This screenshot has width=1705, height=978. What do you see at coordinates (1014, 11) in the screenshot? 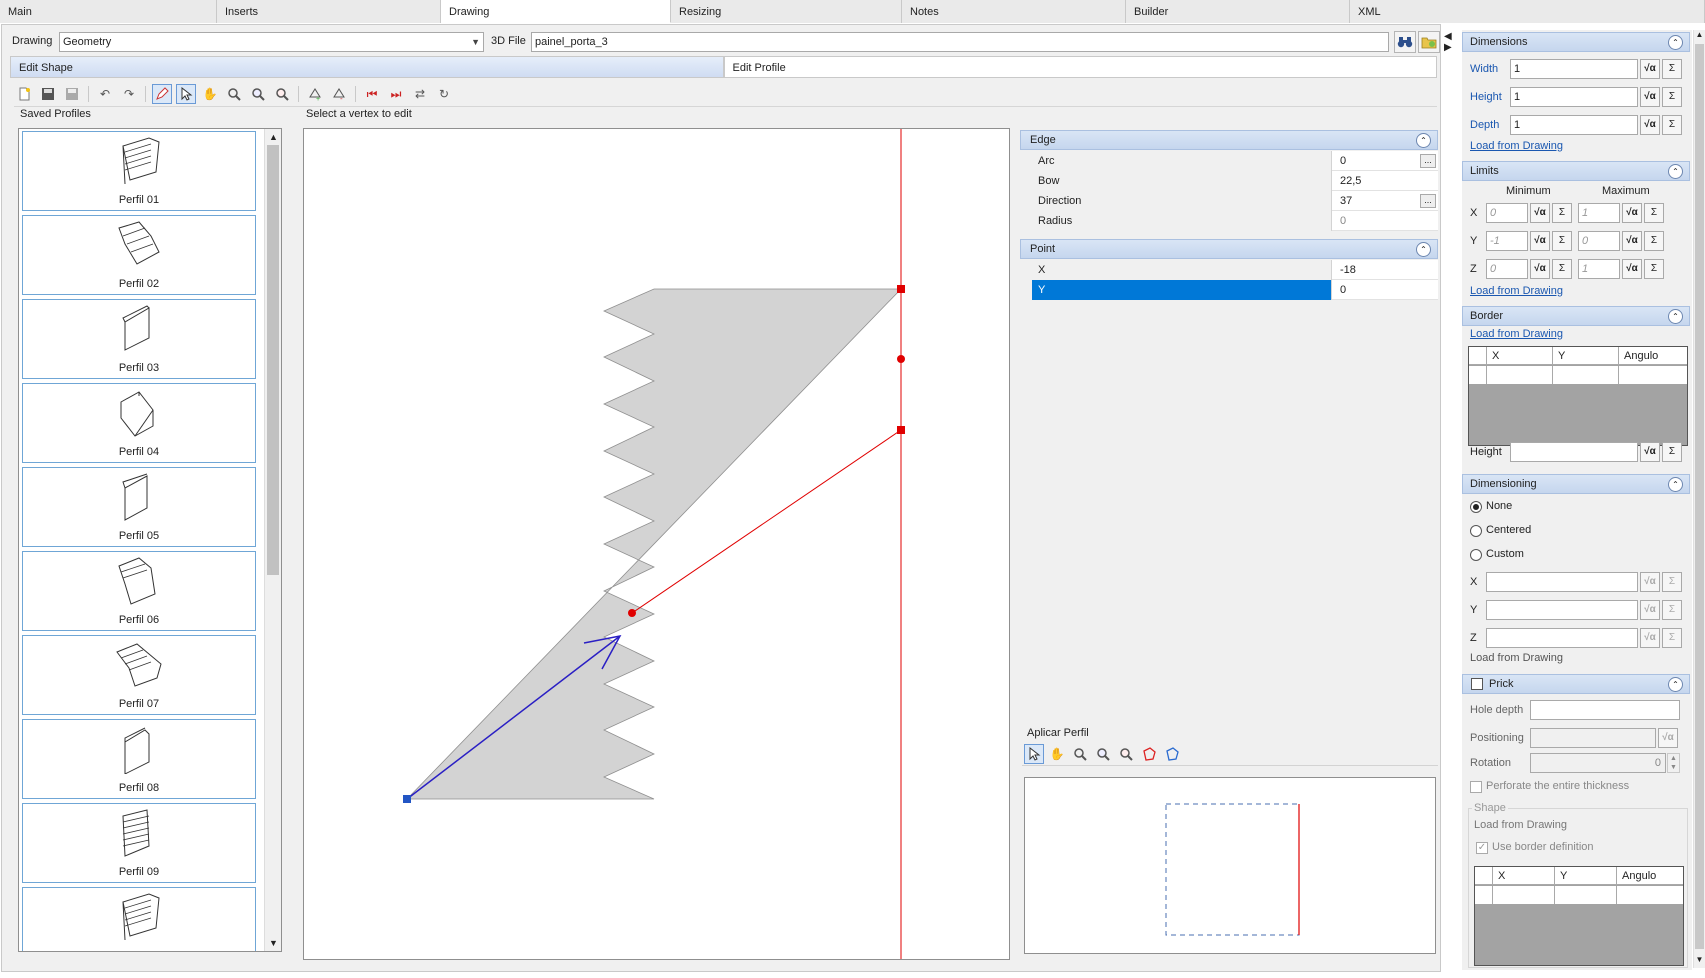
I see `tab-notes: Notes` at bounding box center [1014, 11].